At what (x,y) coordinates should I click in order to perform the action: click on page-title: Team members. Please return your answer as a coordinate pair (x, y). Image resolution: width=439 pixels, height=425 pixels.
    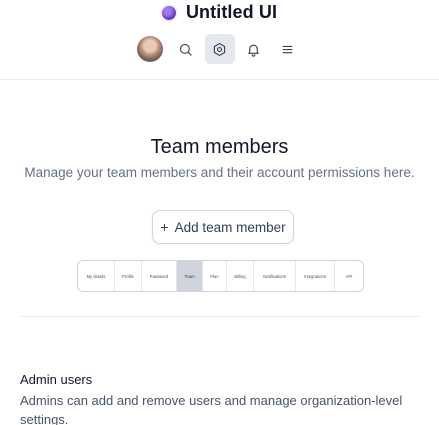
    Looking at the image, I should click on (219, 147).